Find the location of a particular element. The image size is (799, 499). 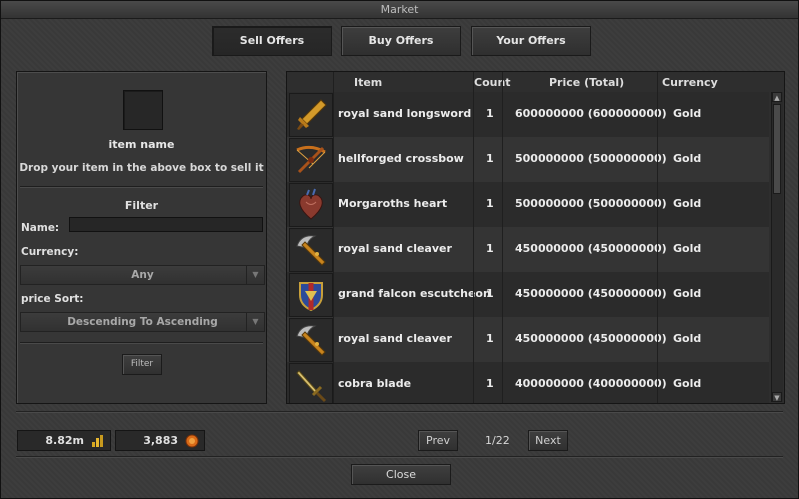

crossbow-icon is located at coordinates (311, 160).